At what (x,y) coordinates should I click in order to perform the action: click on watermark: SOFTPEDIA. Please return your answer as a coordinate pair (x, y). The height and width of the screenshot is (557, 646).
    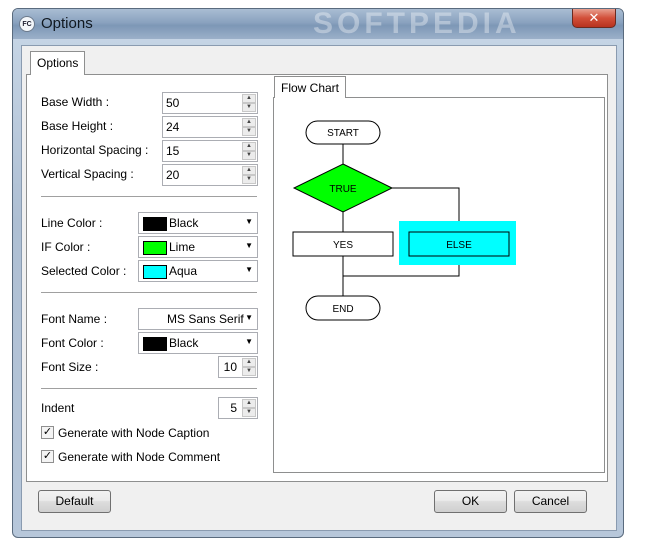
    Looking at the image, I should click on (417, 24).